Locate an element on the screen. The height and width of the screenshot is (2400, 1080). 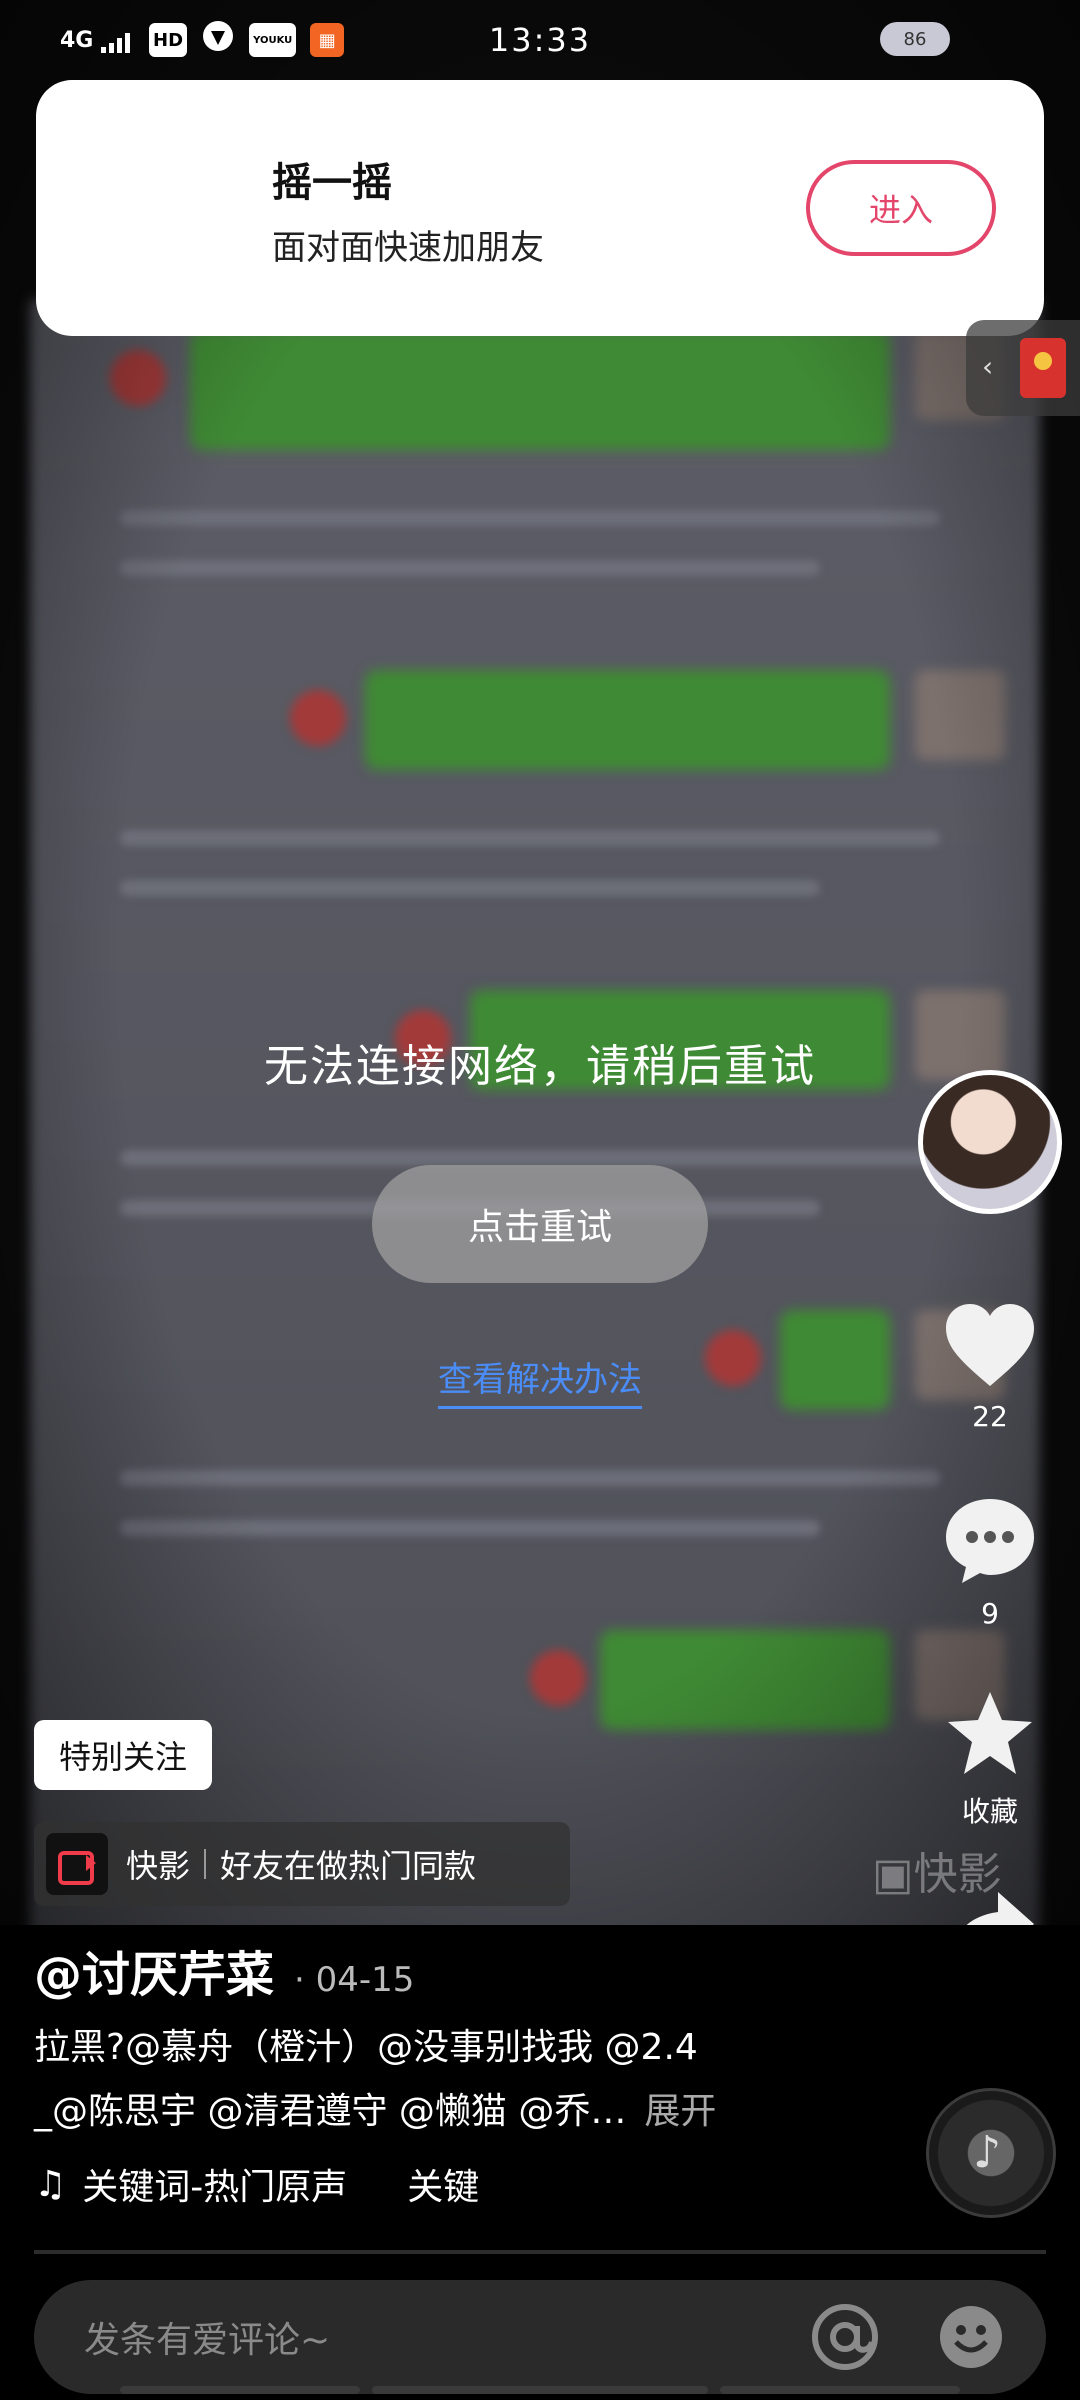
music-disc-icon: ♪ is located at coordinates (987, 2152).